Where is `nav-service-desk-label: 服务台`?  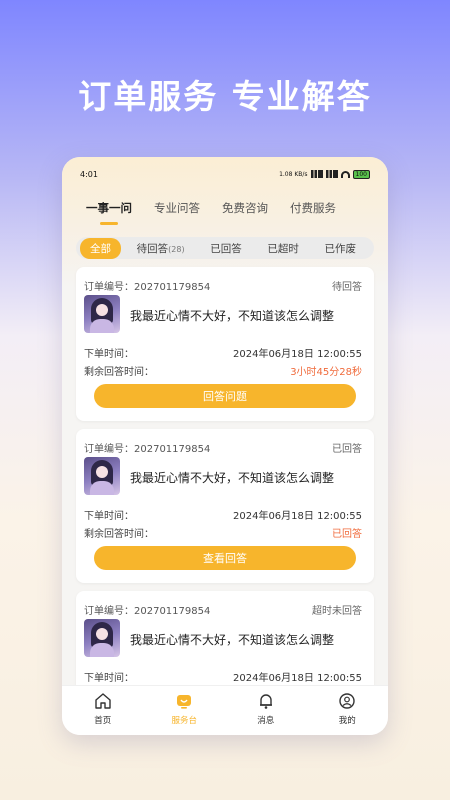
nav-service-desk-label: 服务台 is located at coordinates (184, 721).